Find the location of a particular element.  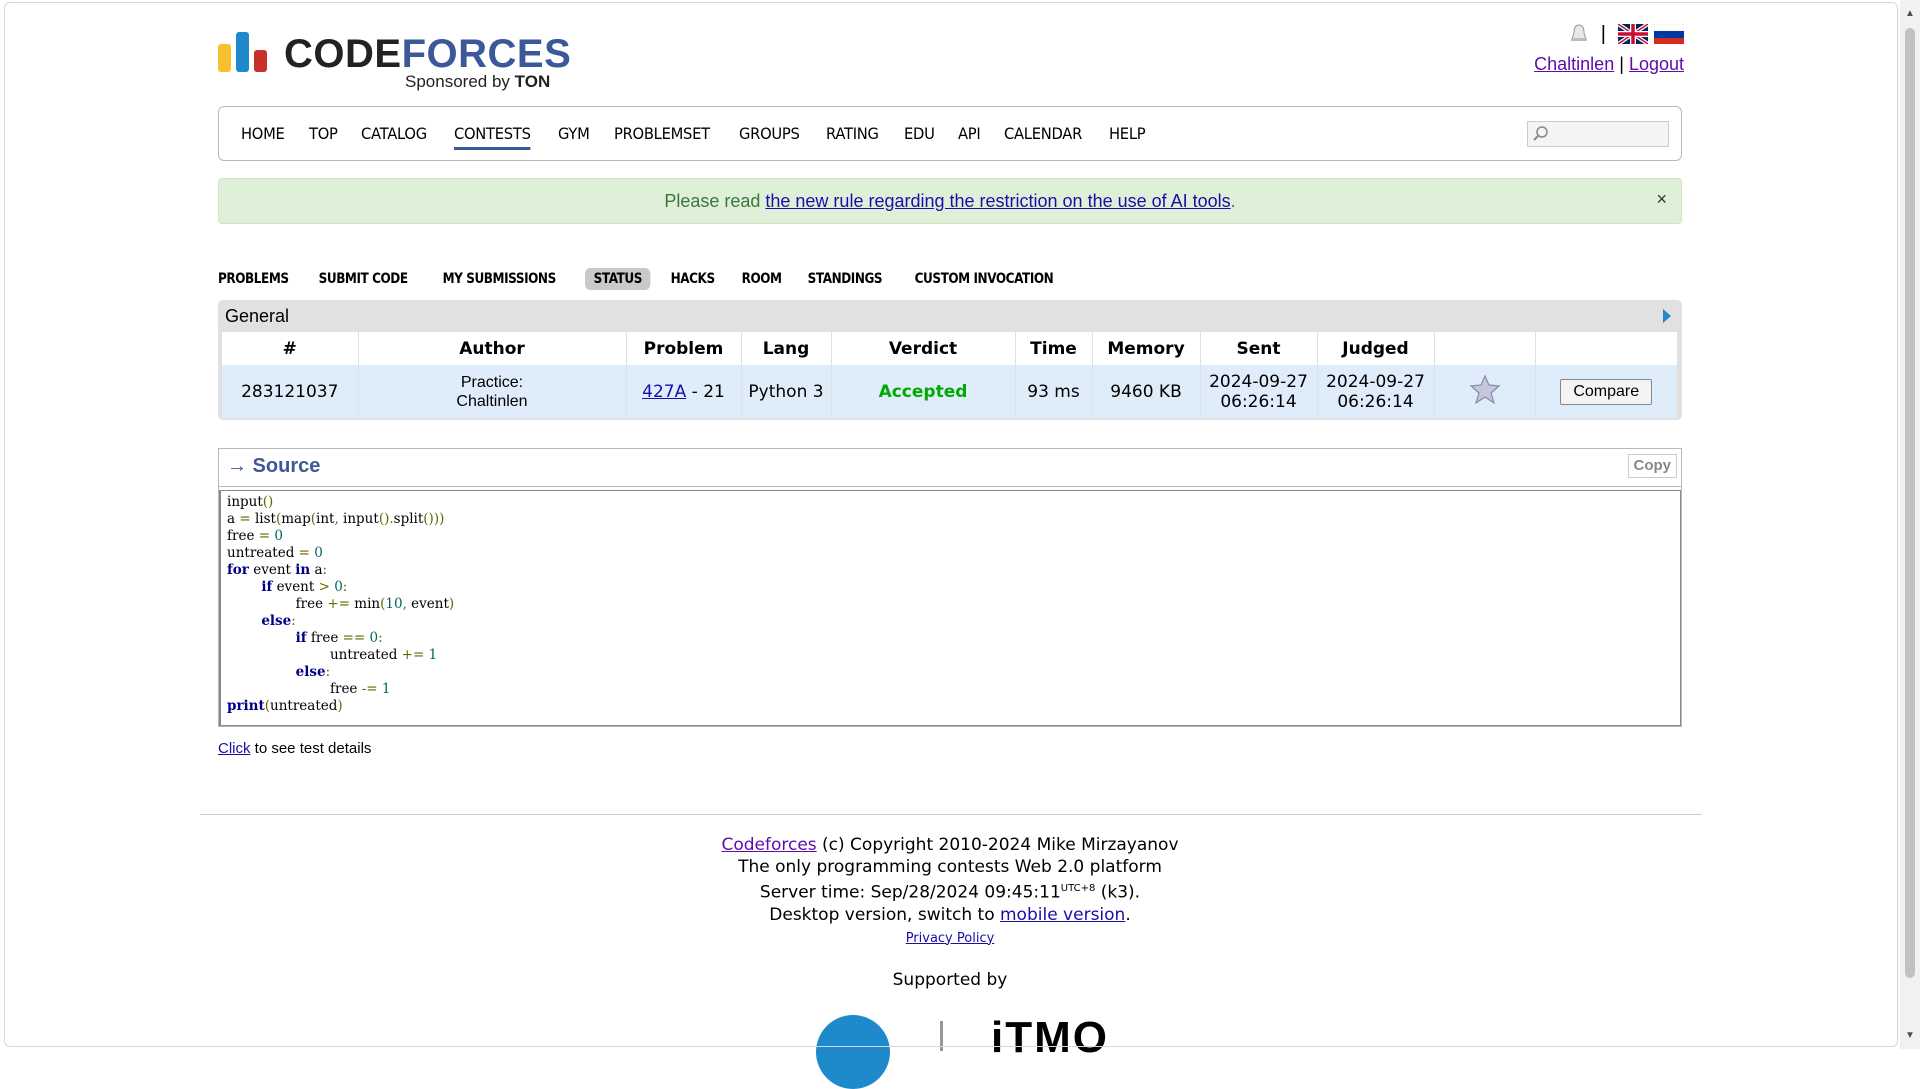

tab-hacks: HACKS is located at coordinates (692, 279).